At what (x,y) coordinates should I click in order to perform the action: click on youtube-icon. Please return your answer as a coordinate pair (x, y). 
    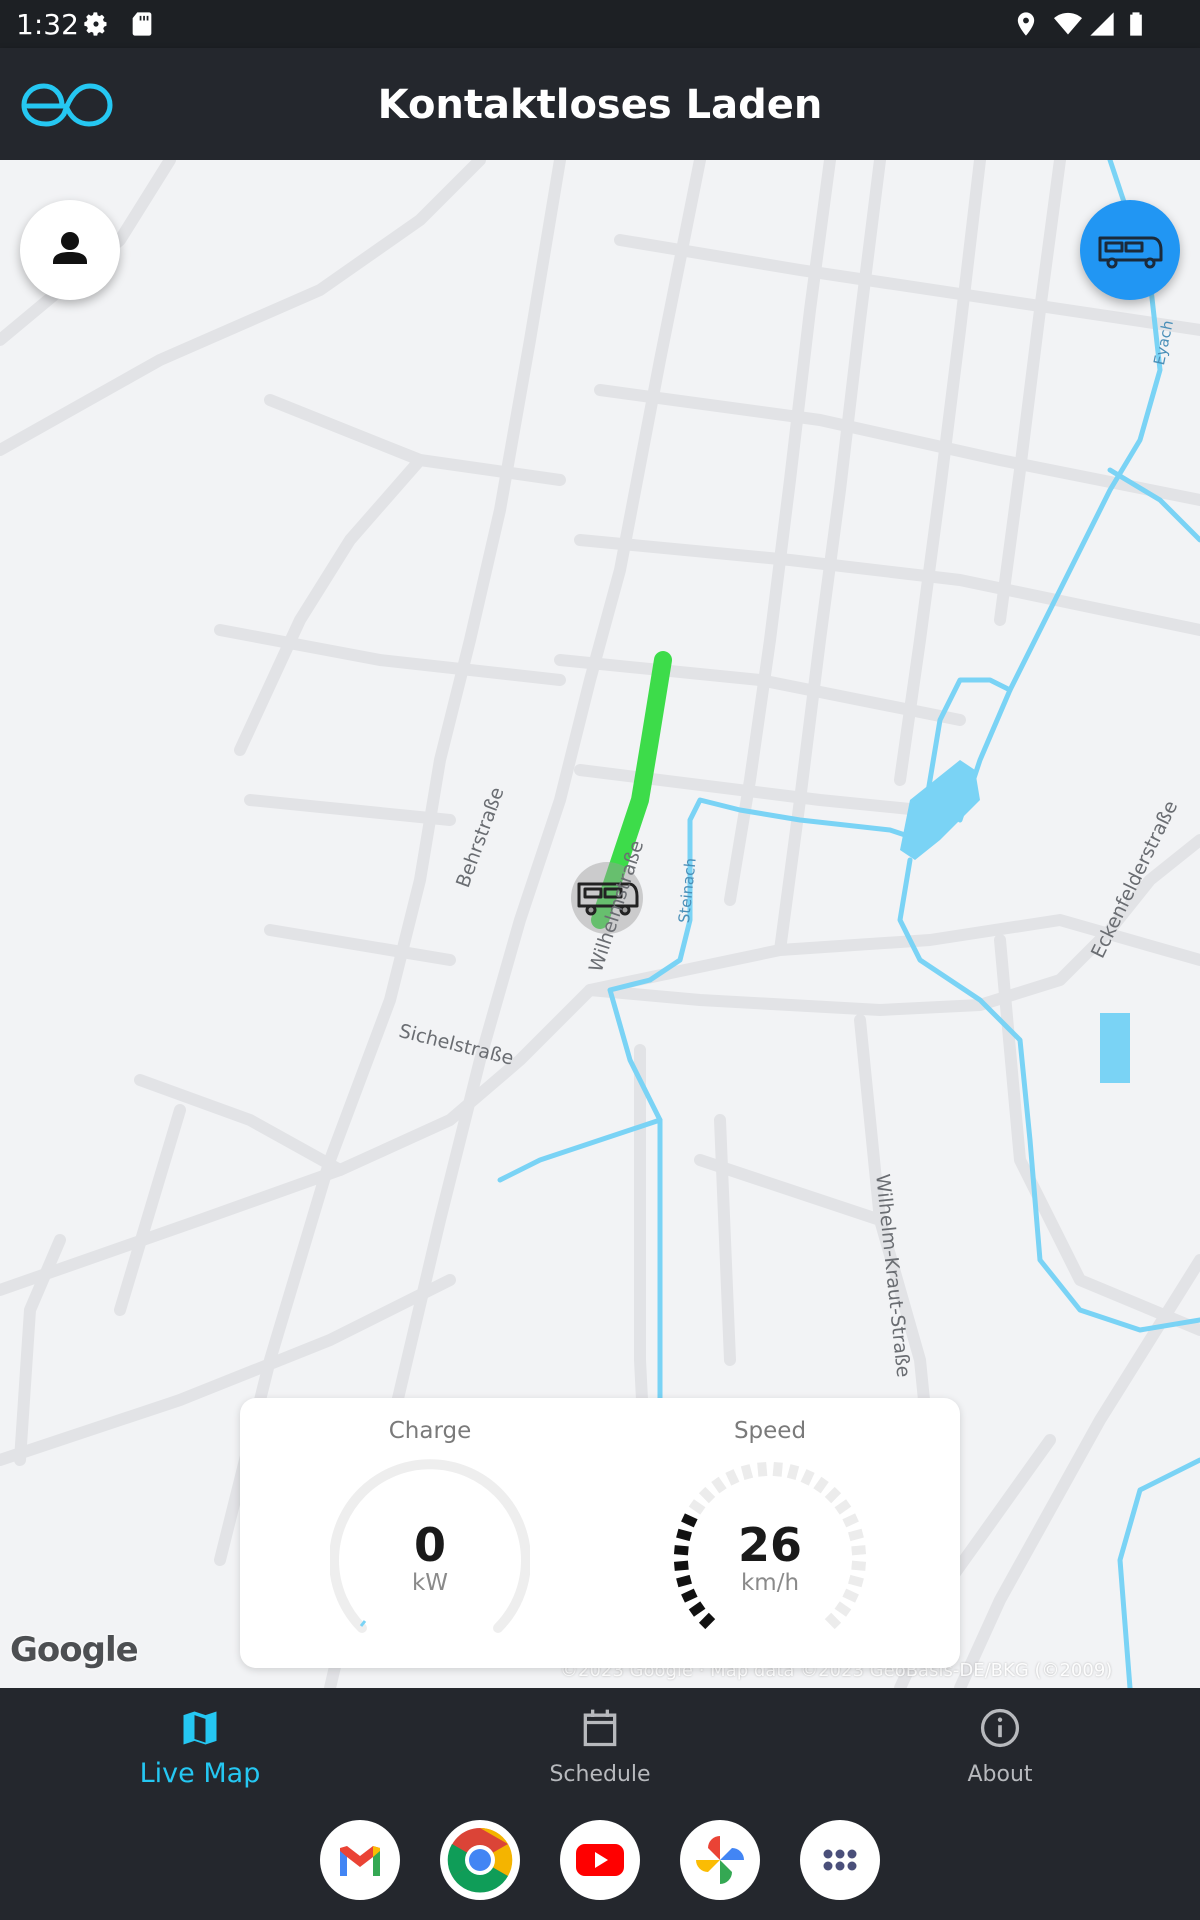
    Looking at the image, I should click on (600, 1860).